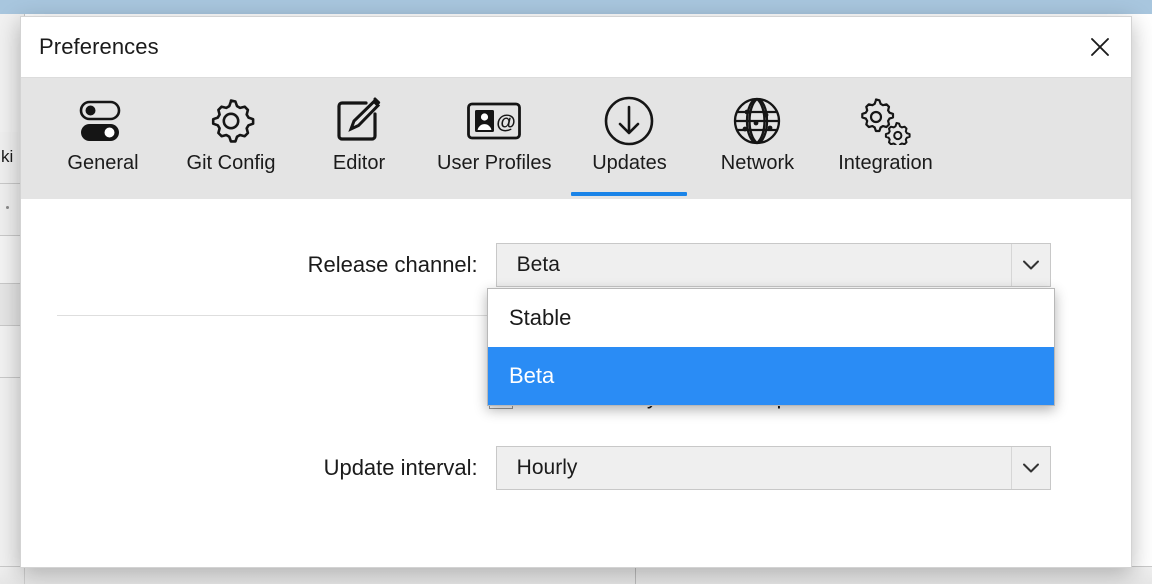 The width and height of the screenshot is (1152, 584). What do you see at coordinates (103, 121) in the screenshot?
I see `toggles-icon` at bounding box center [103, 121].